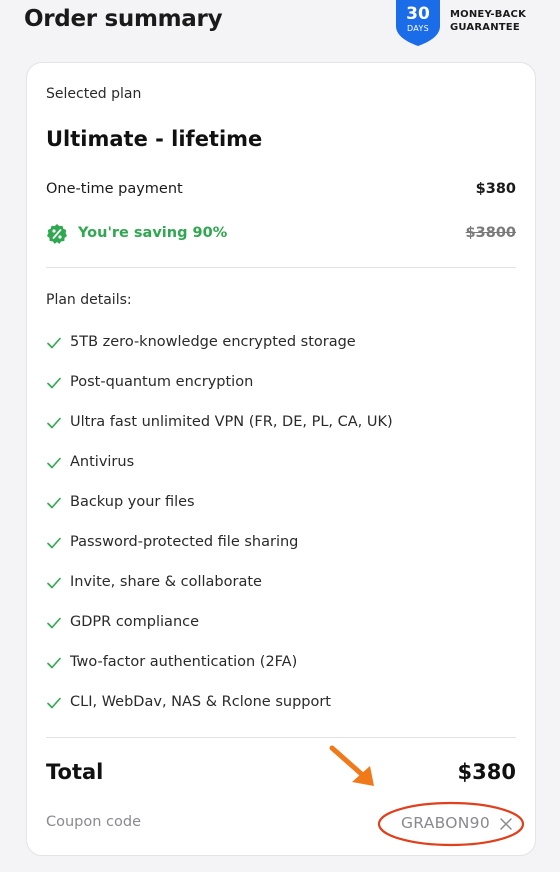 The image size is (560, 872). I want to click on highlight-ellipse, so click(451, 824).